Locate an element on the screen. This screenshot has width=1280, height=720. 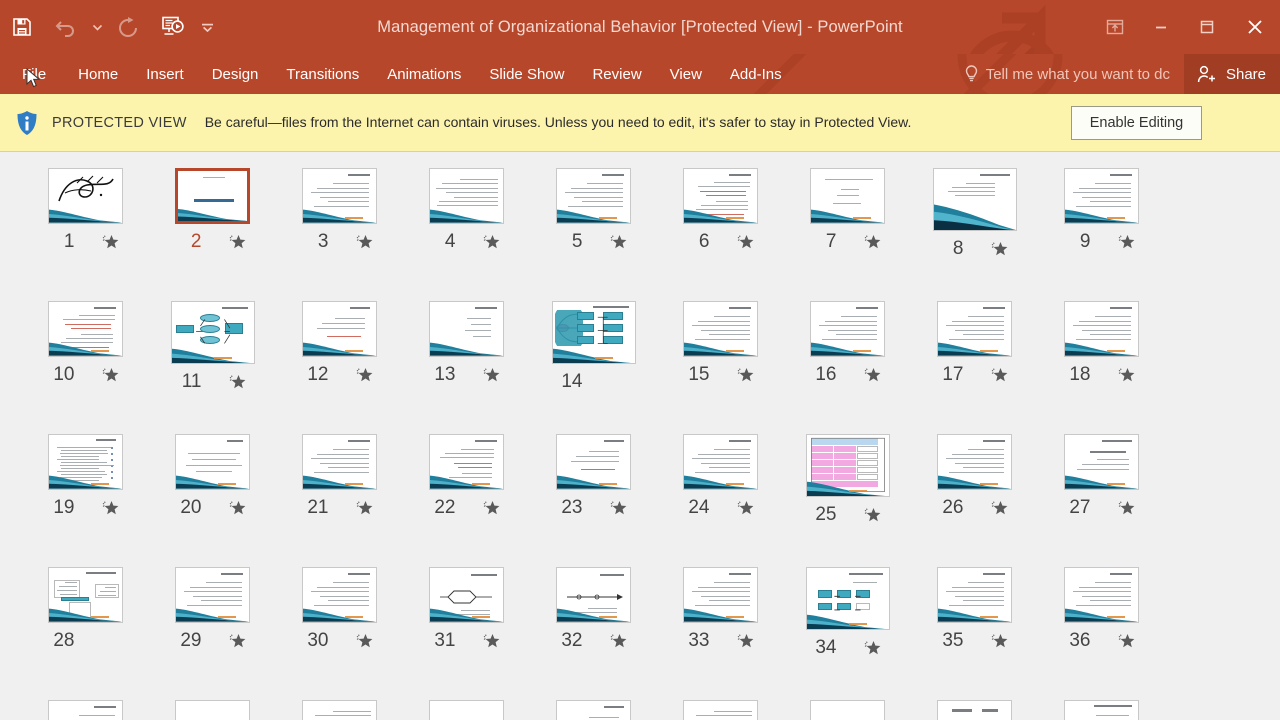
slide-thumbnail-cell: 23 is located at coordinates (593, 476).